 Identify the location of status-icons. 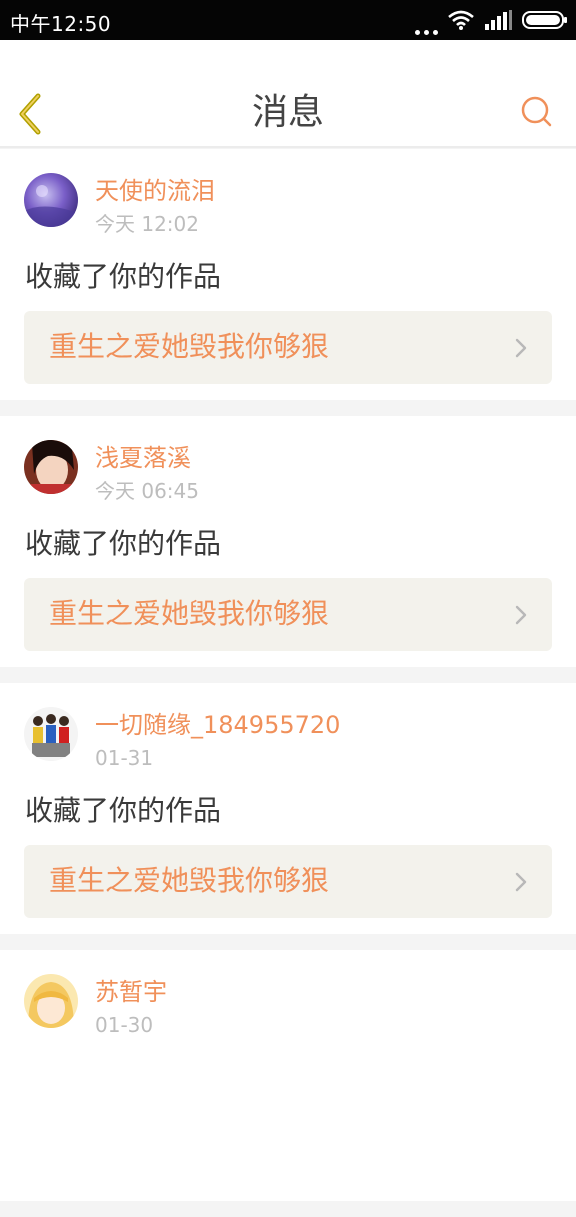
(491, 22).